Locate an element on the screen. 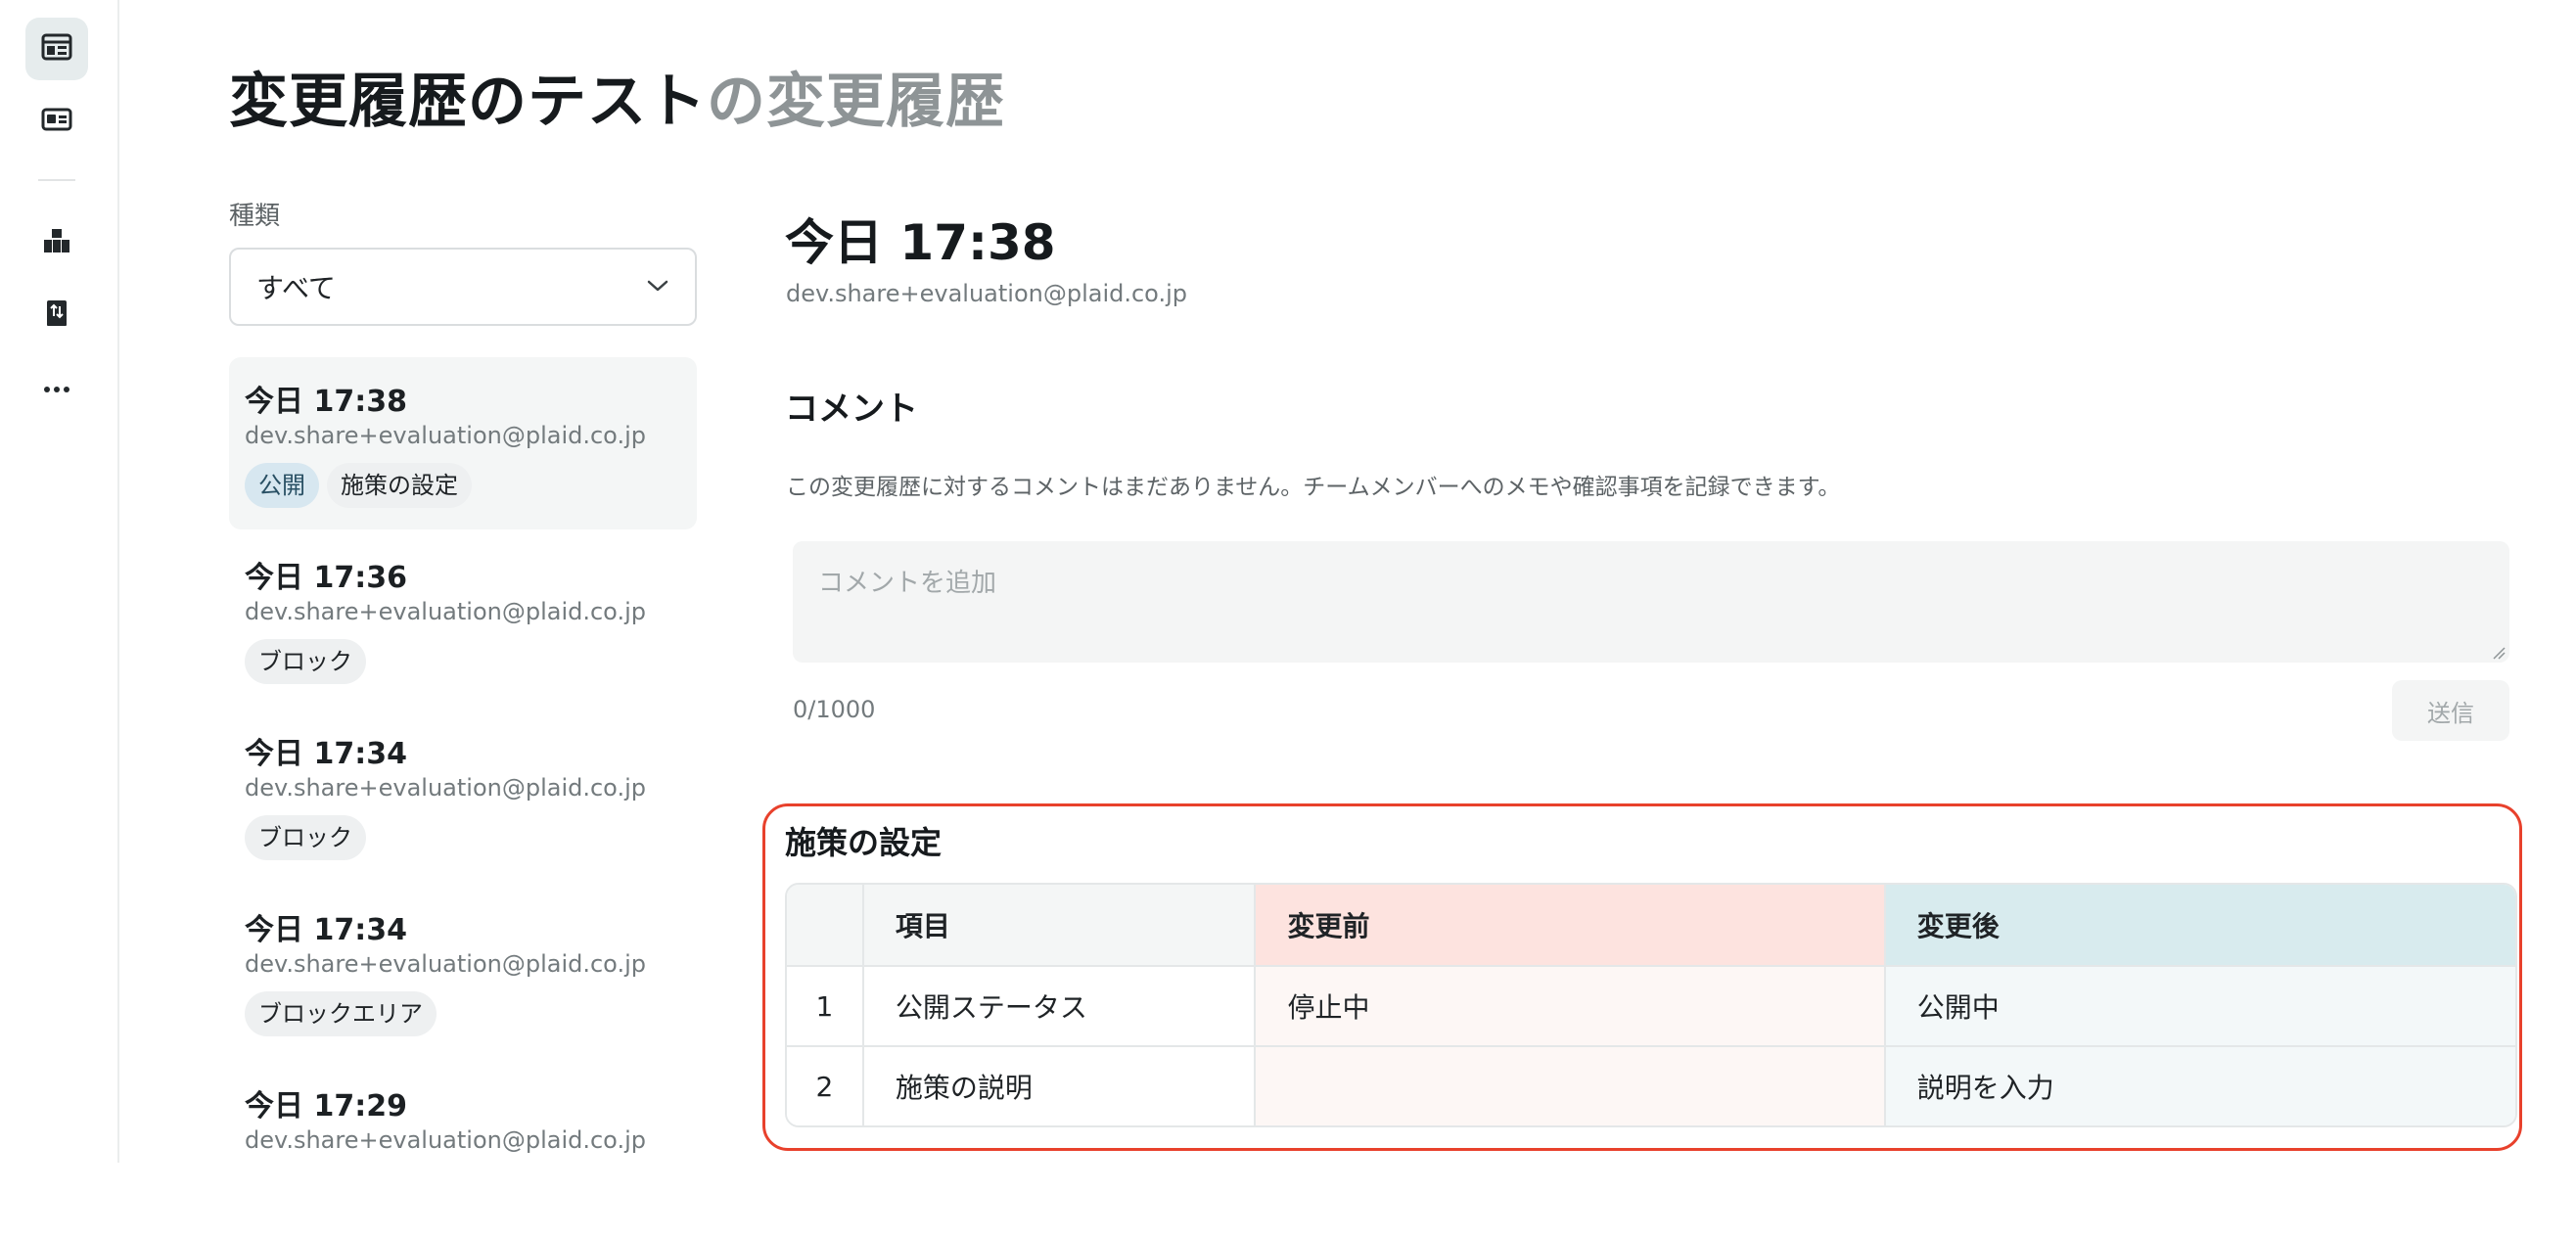  row-after-value: 公開中 is located at coordinates (2200, 1006).